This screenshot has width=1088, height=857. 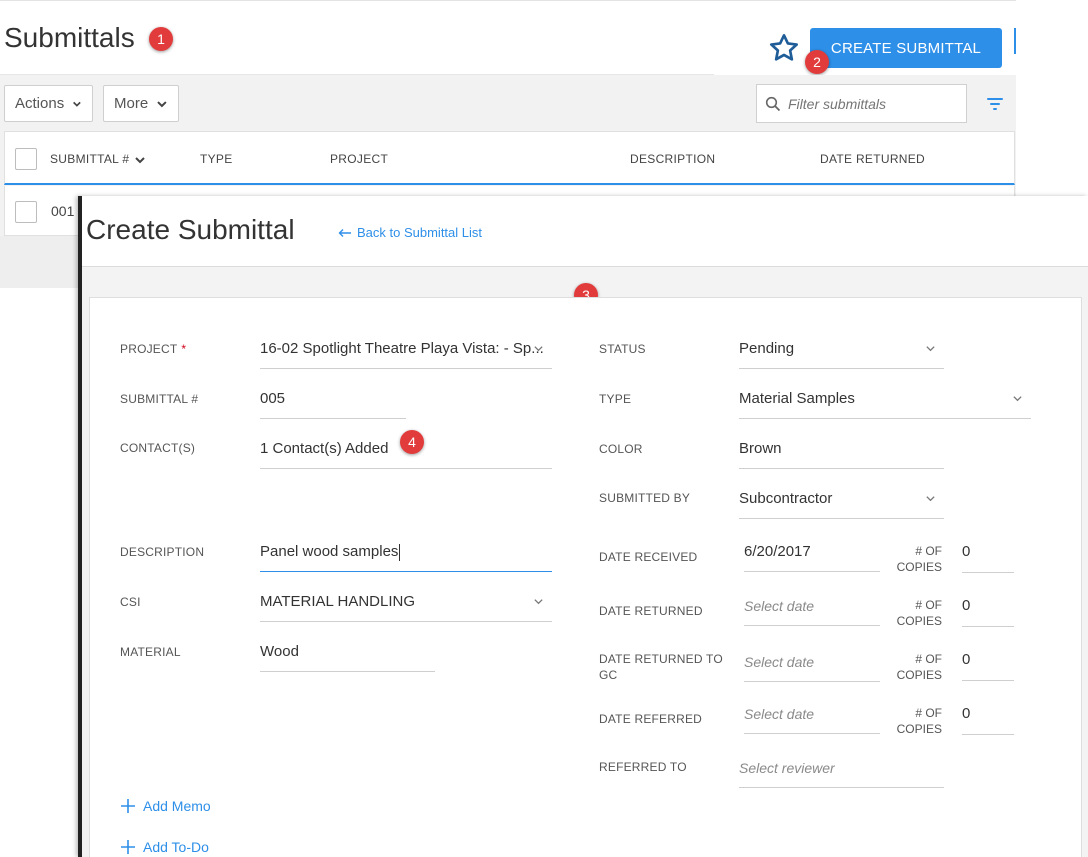 What do you see at coordinates (812, 667) in the screenshot?
I see `date-returned-gc-input: Select date` at bounding box center [812, 667].